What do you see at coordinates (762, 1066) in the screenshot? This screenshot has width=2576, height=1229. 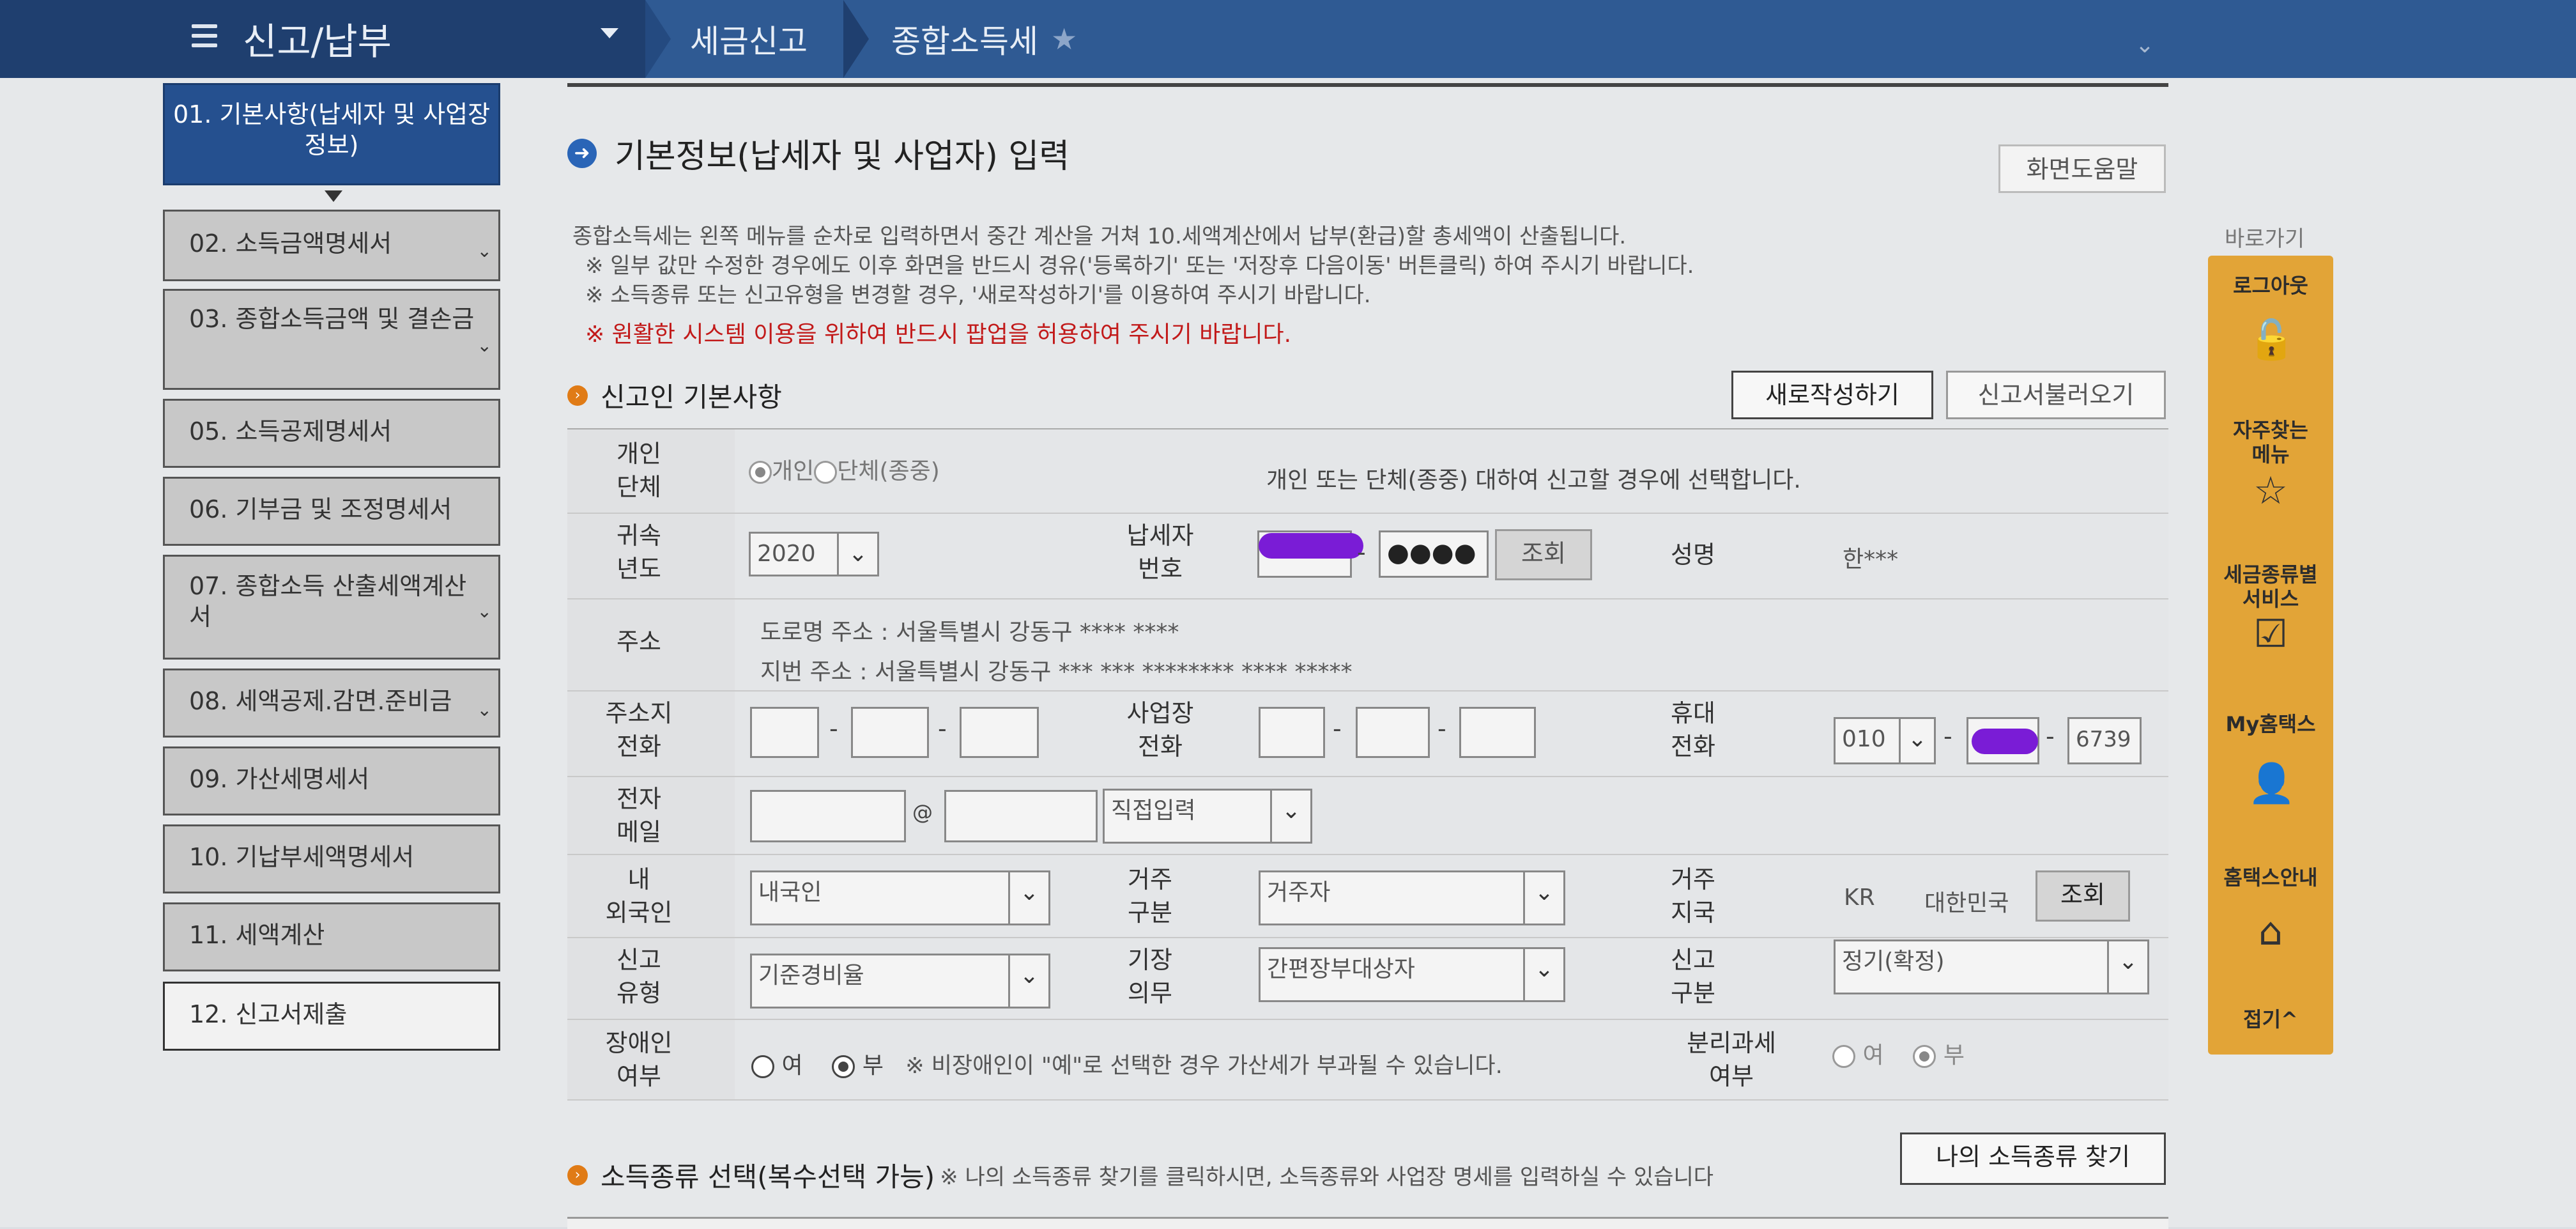 I see `radio-disabled-yes` at bounding box center [762, 1066].